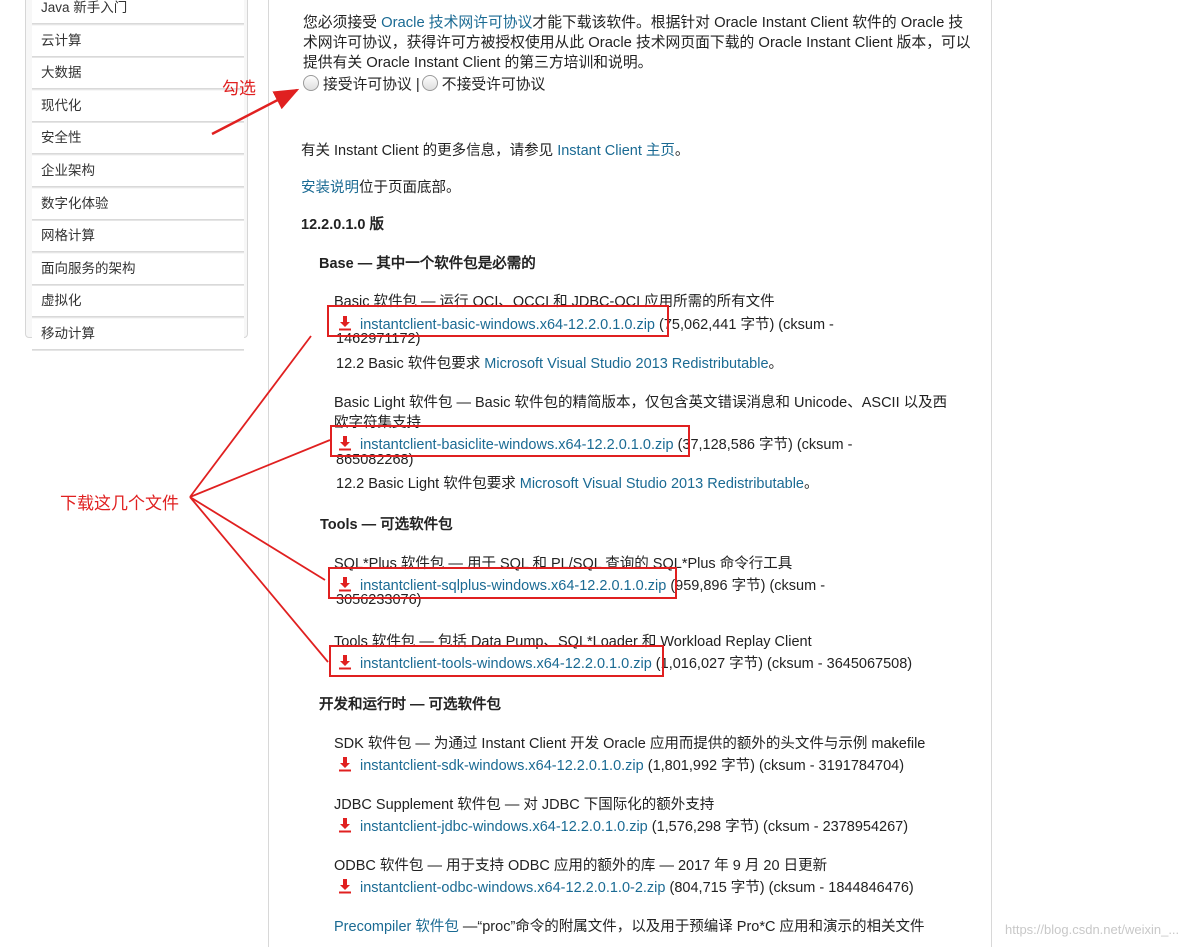  Describe the element at coordinates (255, 112) in the screenshot. I see `arrow-to-accept-radio` at that location.